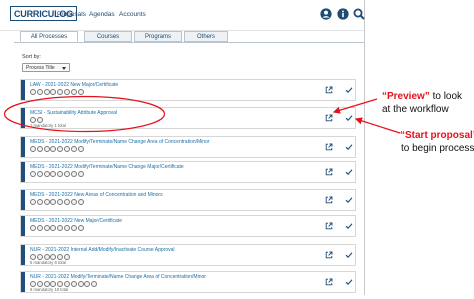  I want to click on sort-select: Process Title, so click(46, 67).